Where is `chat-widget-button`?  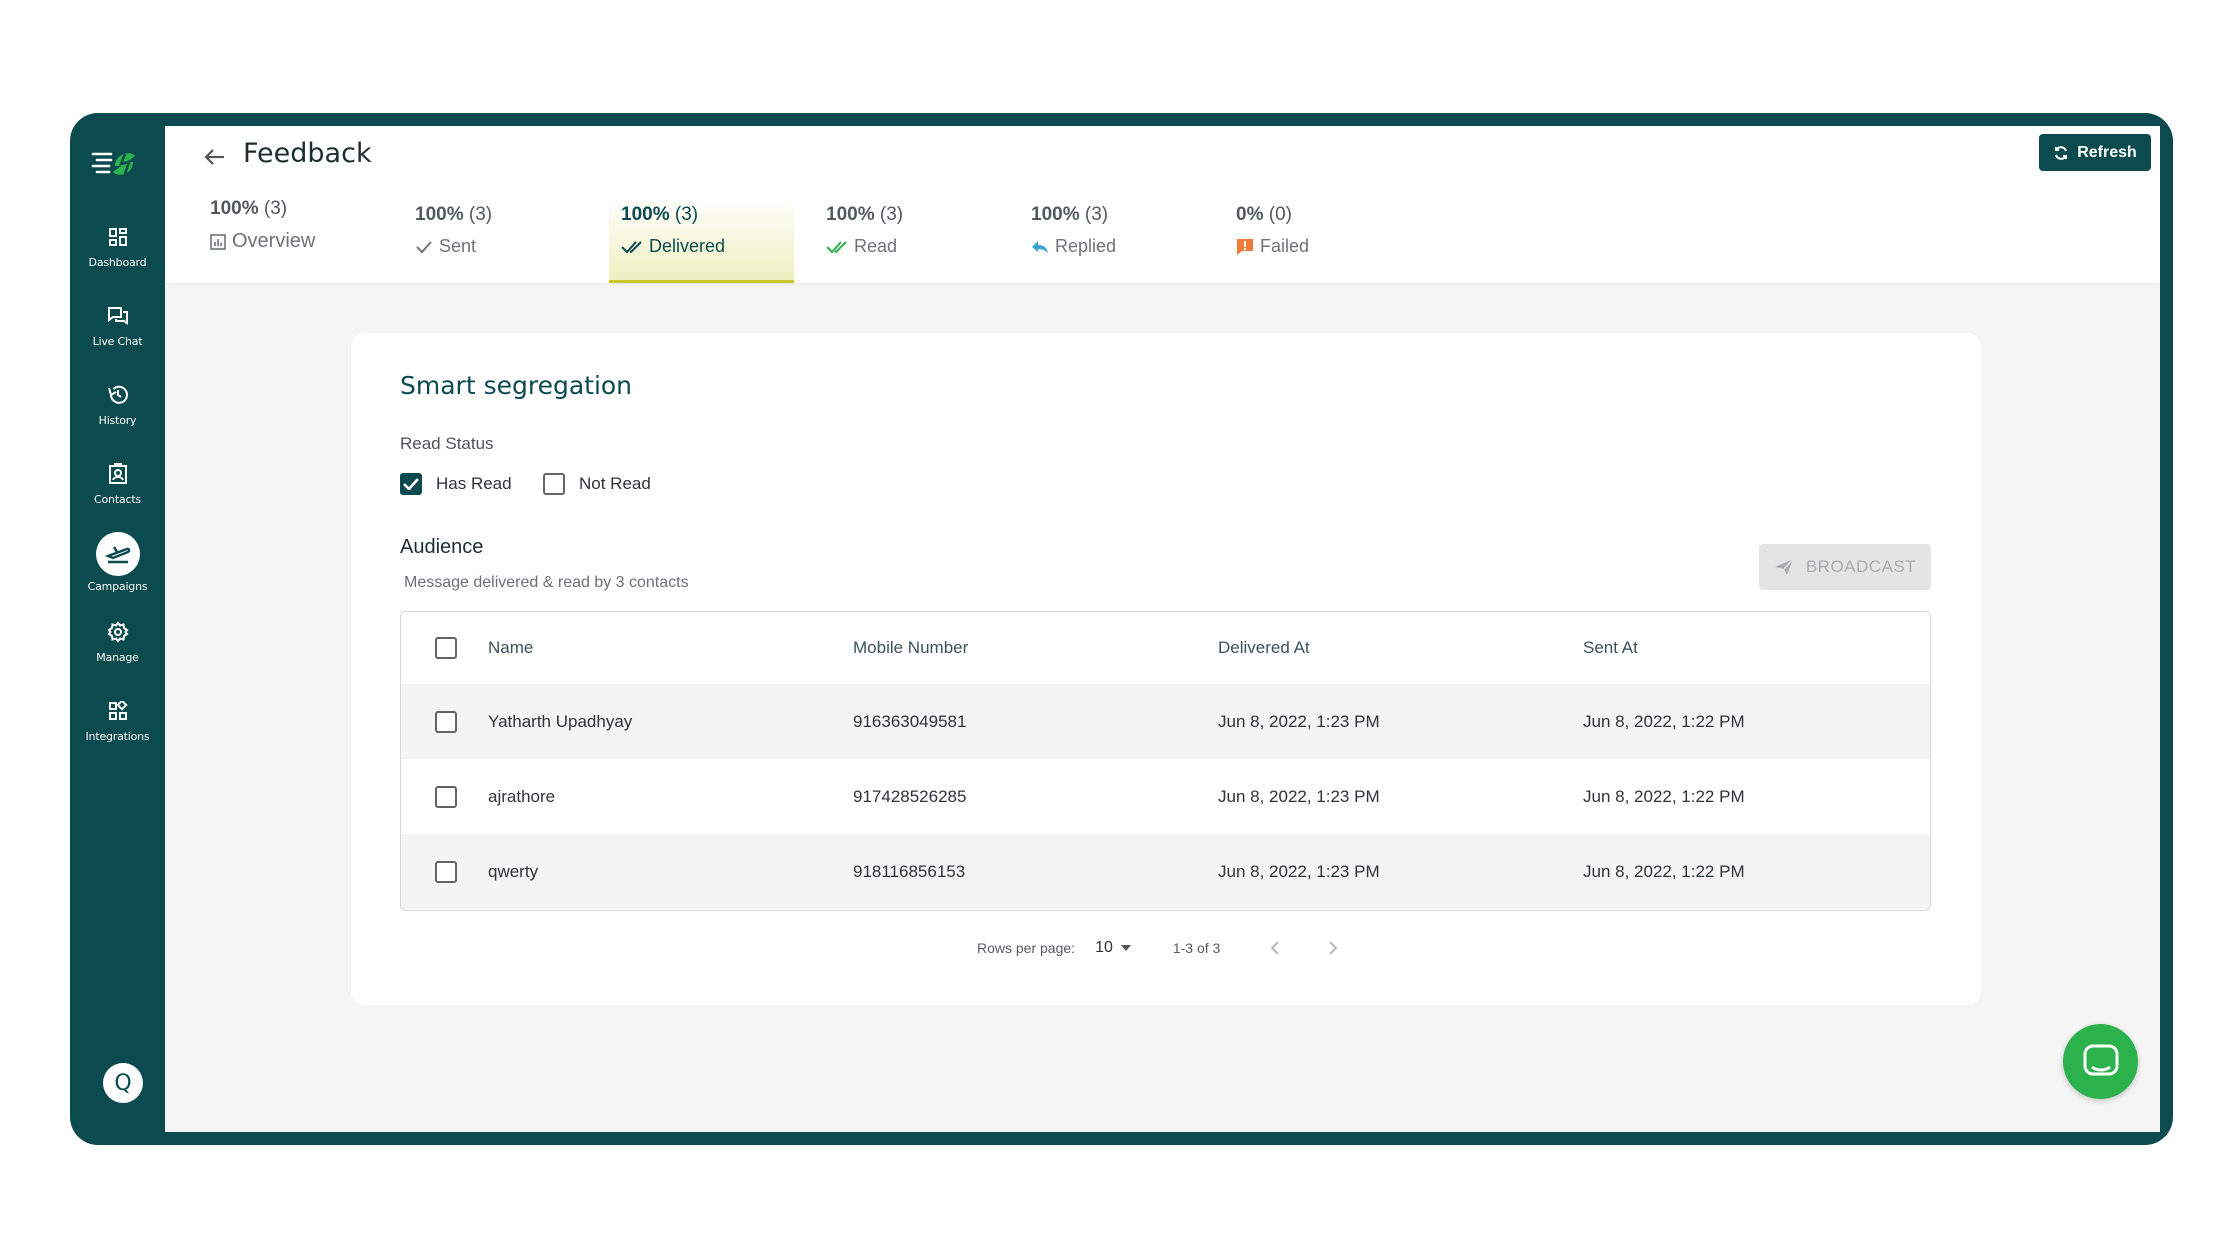 chat-widget-button is located at coordinates (2100, 1061).